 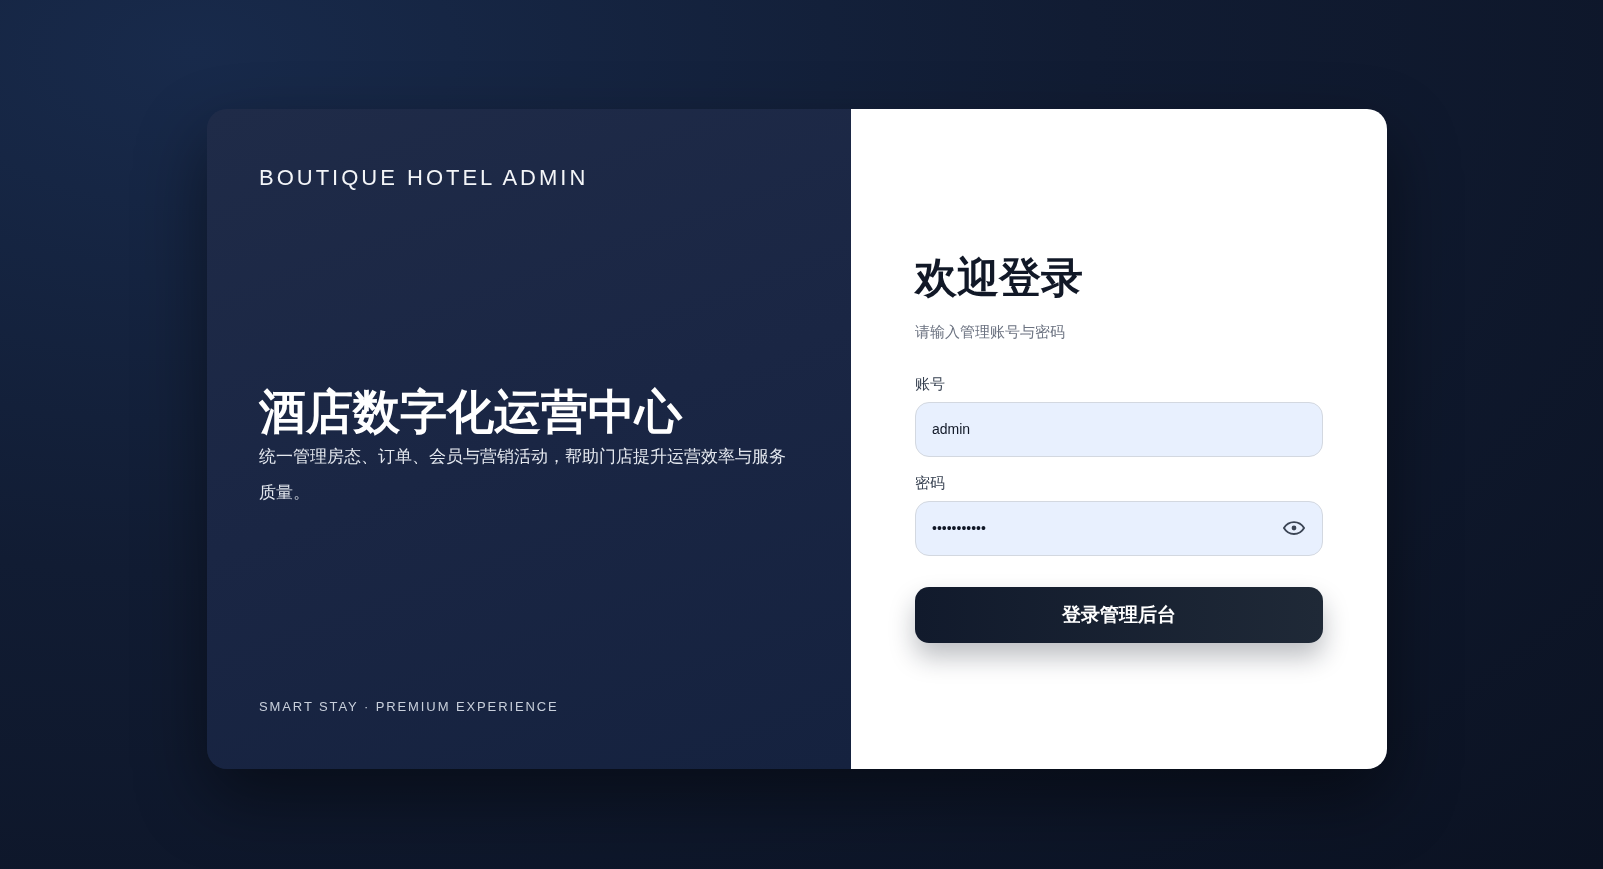 I want to click on eye-icon, so click(x=1294, y=527).